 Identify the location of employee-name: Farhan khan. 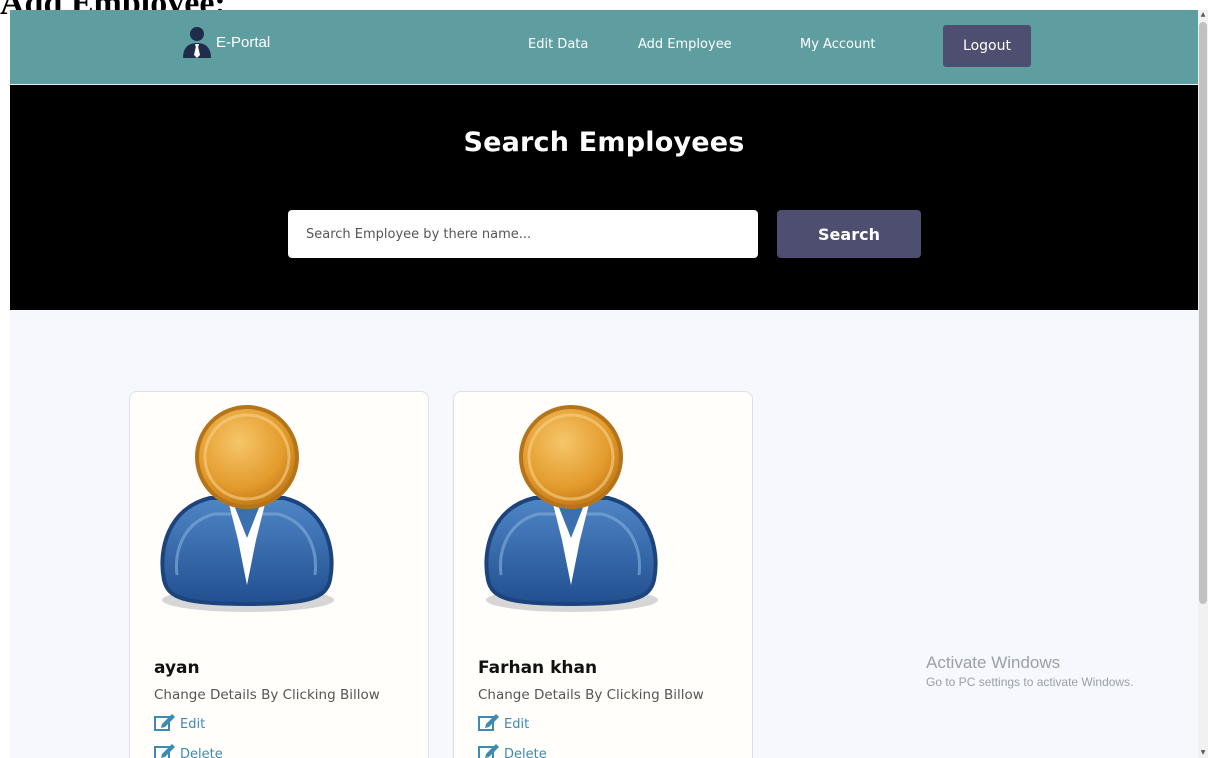
(538, 668).